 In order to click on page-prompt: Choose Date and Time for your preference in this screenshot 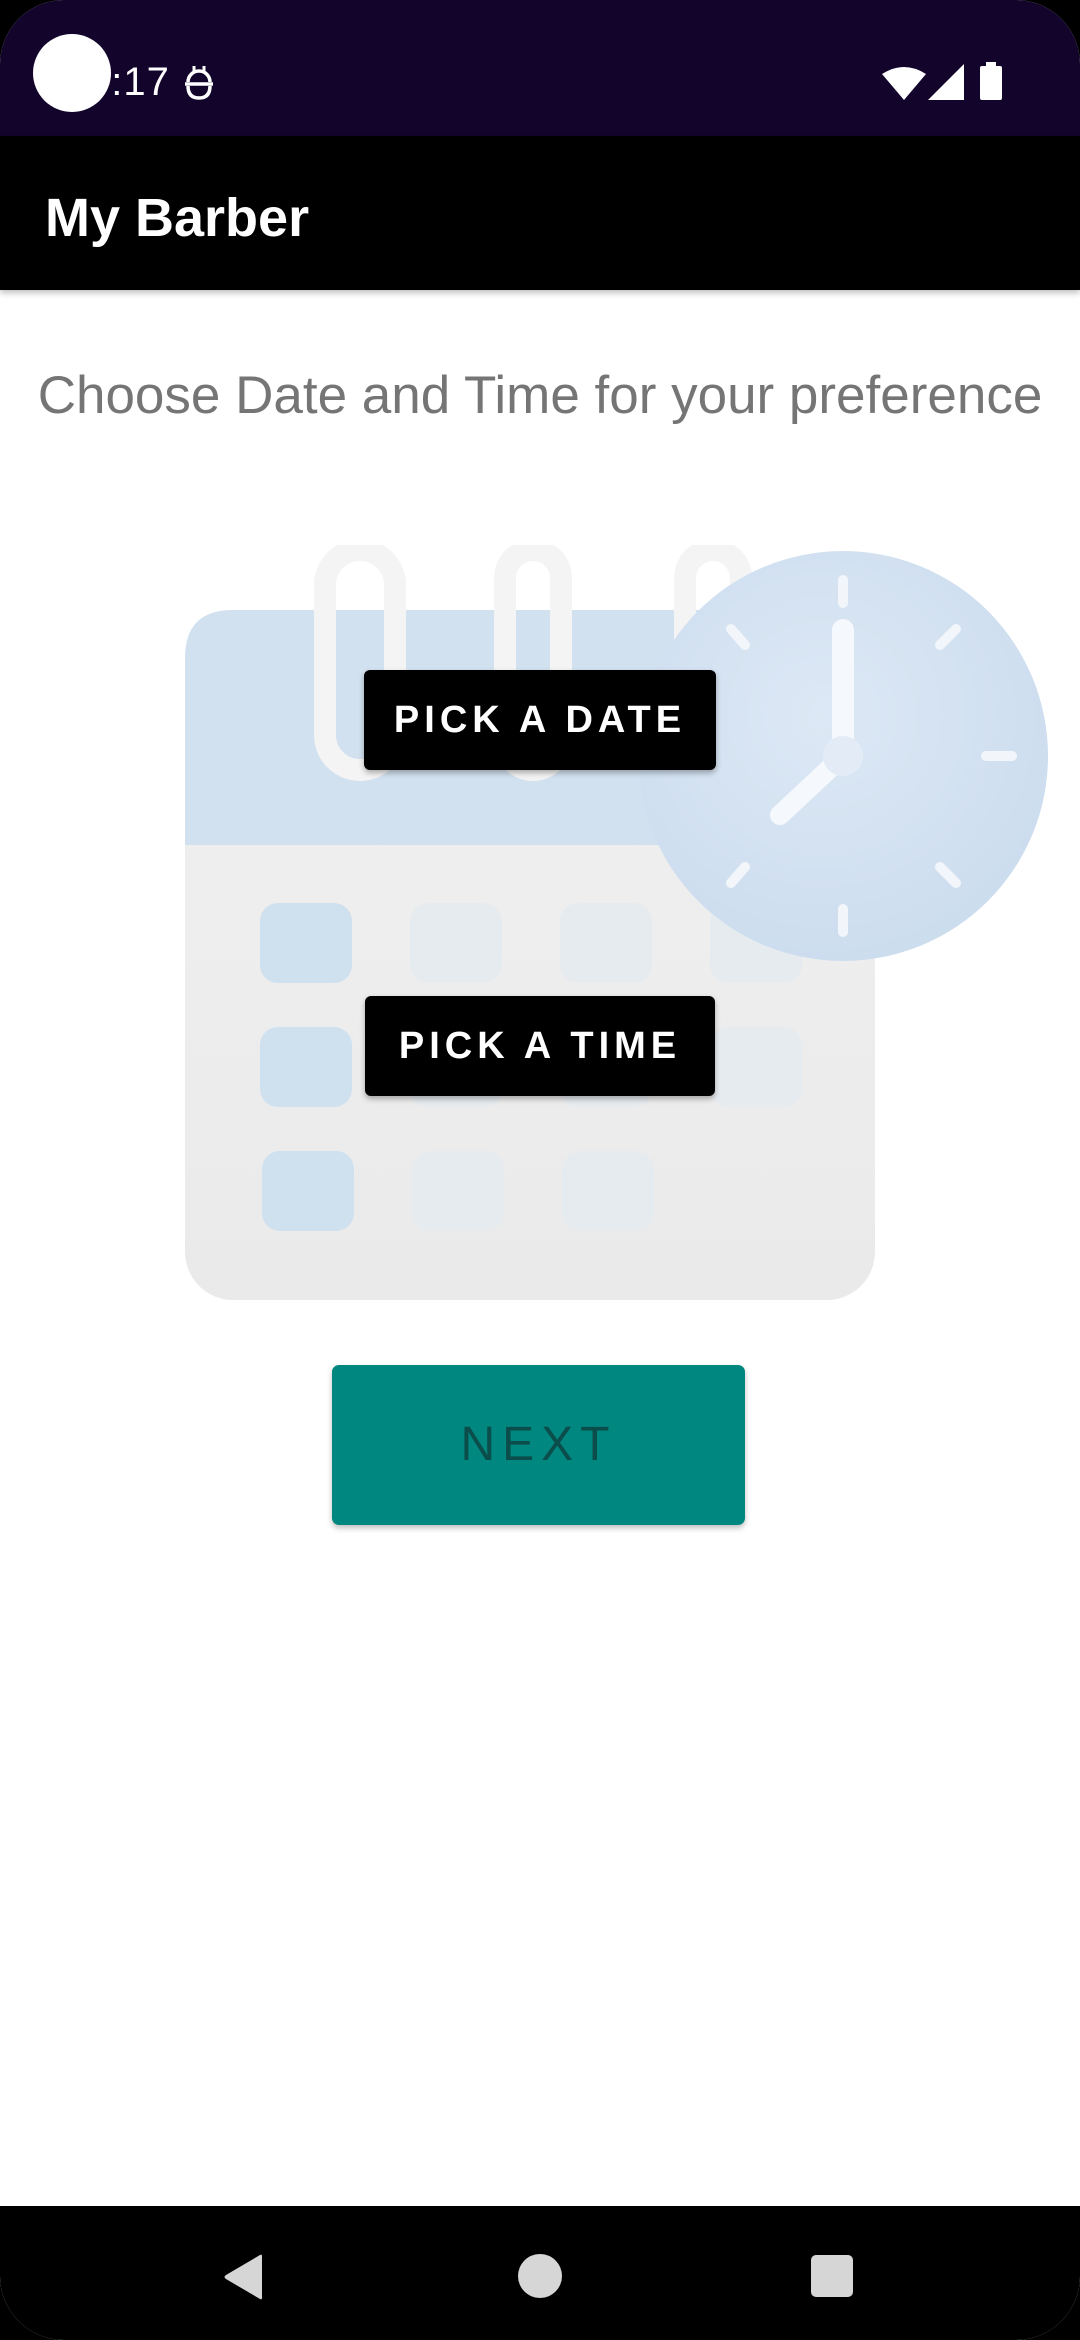, I will do `click(540, 395)`.